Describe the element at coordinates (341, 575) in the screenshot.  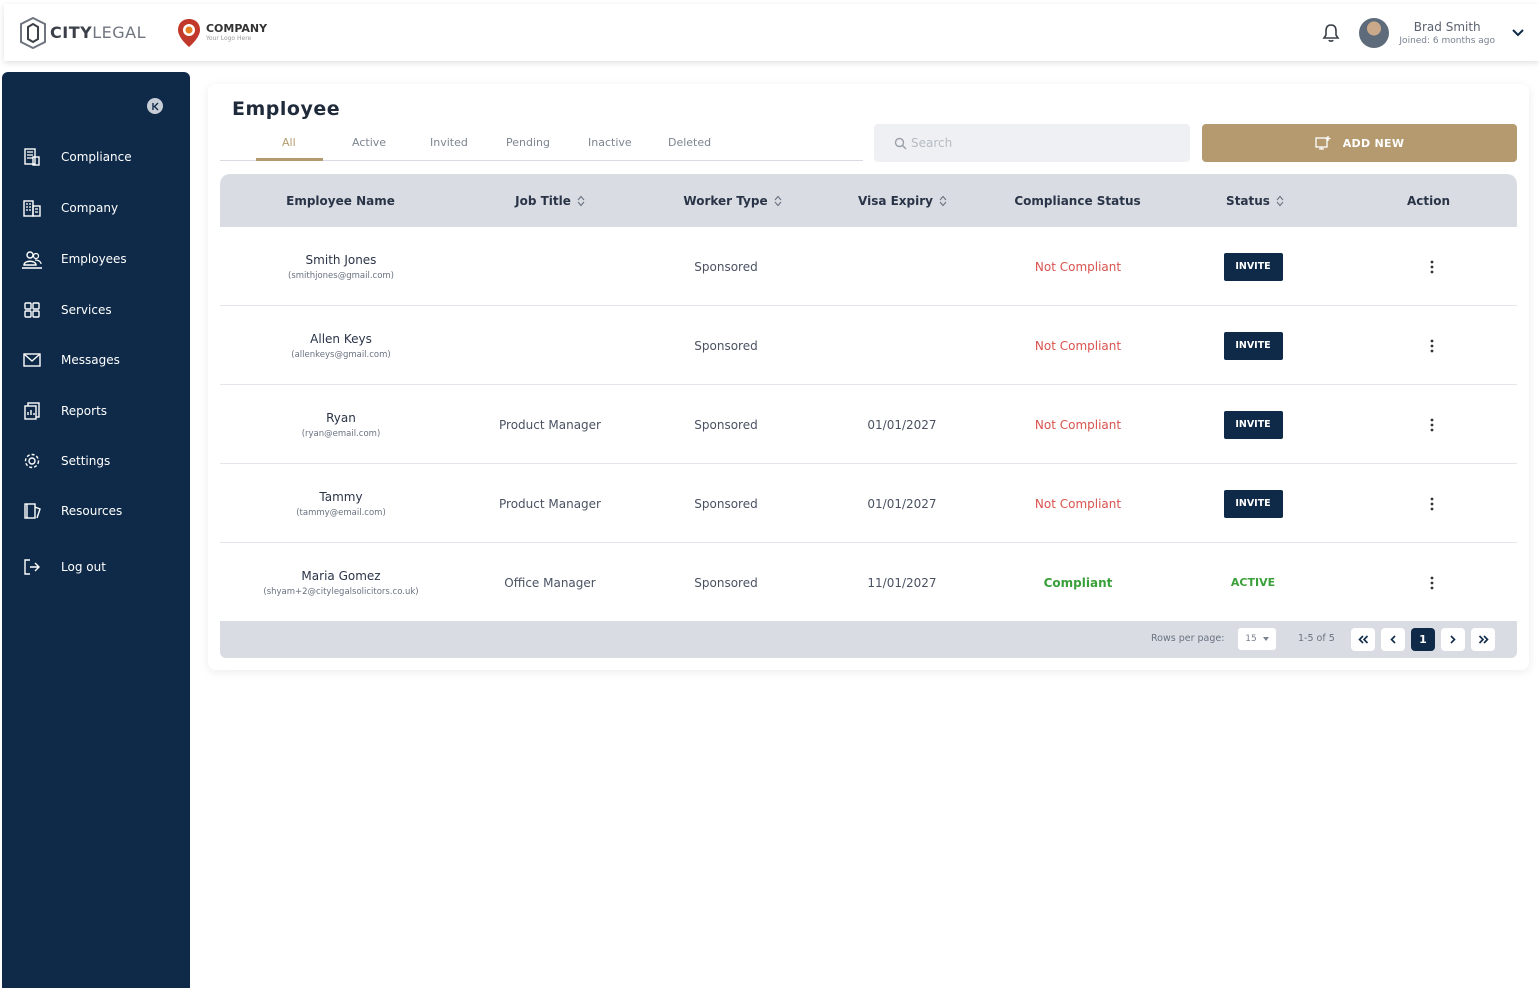
I see `employee-name: Maria Gomez` at that location.